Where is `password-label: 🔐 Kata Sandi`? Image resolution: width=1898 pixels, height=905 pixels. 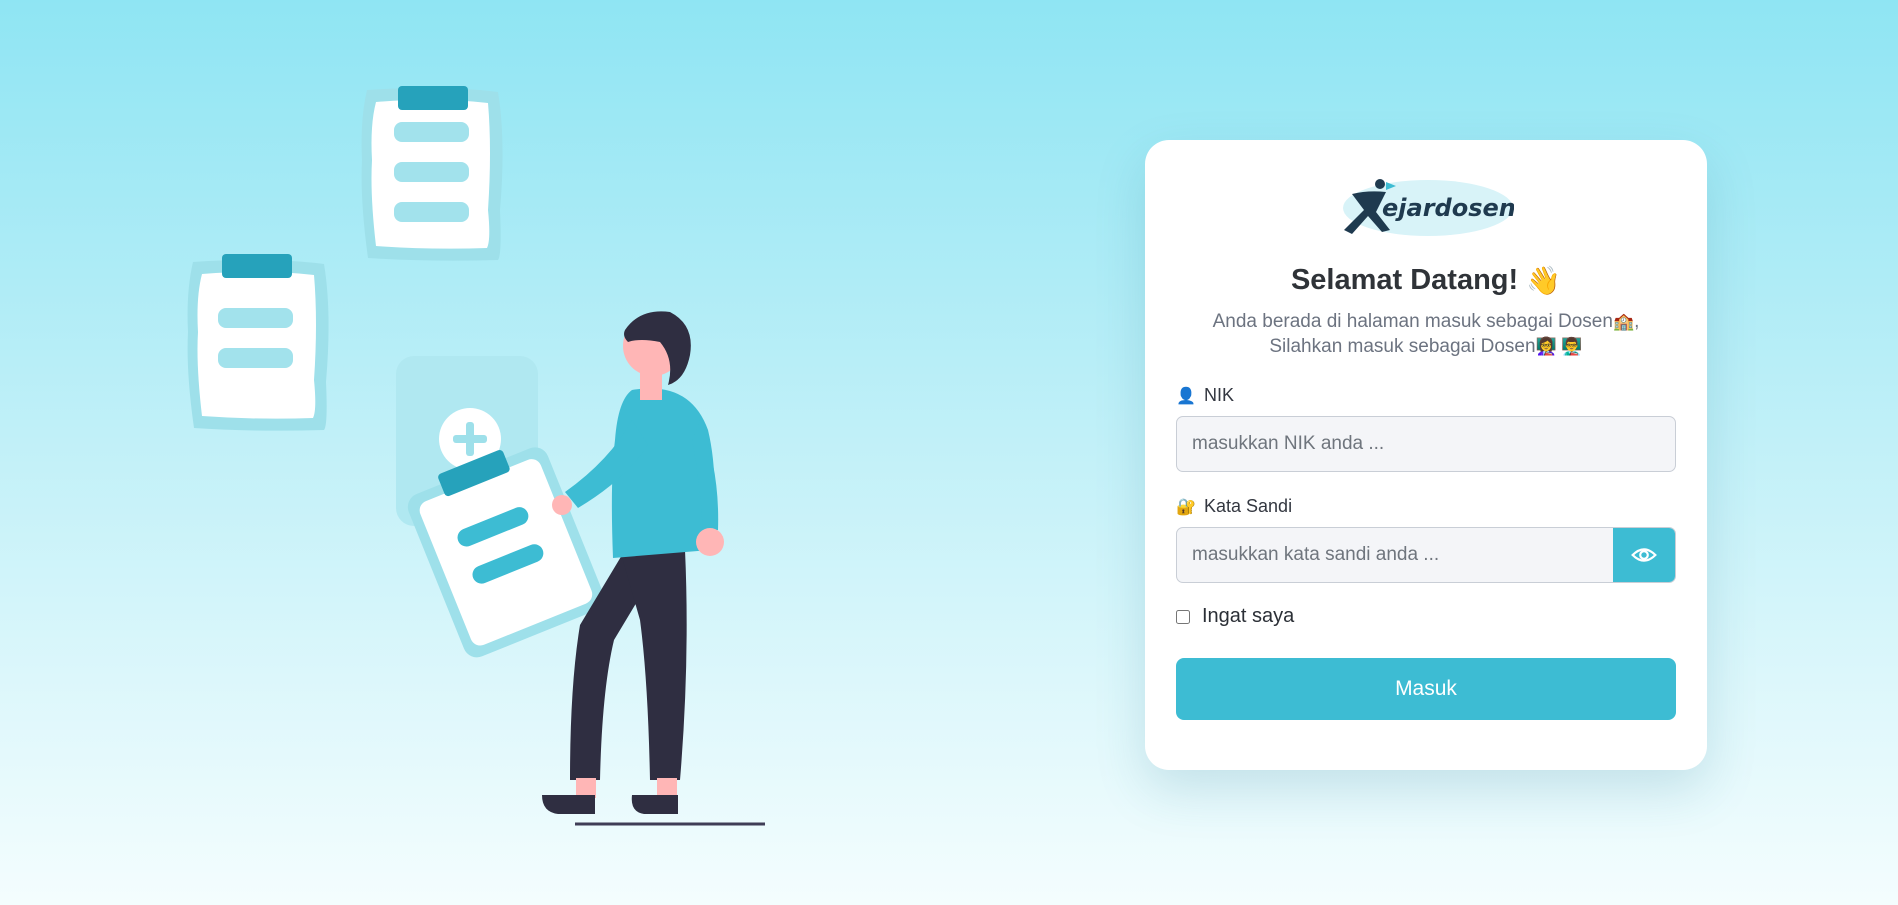
password-label: 🔐 Kata Sandi is located at coordinates (1426, 506).